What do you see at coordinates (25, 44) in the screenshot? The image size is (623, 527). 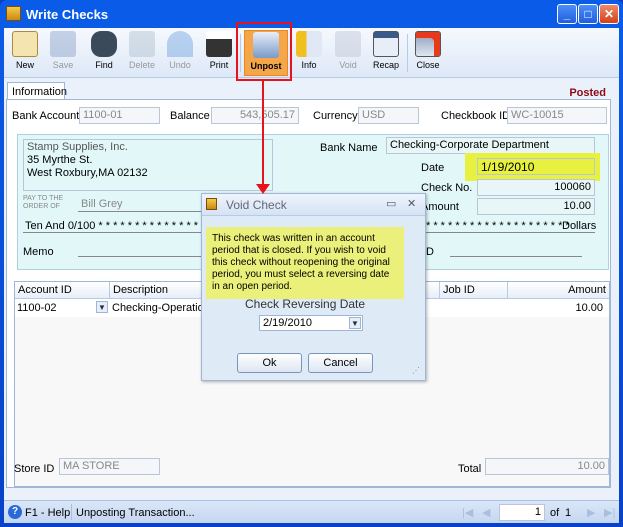 I see `new-icon` at bounding box center [25, 44].